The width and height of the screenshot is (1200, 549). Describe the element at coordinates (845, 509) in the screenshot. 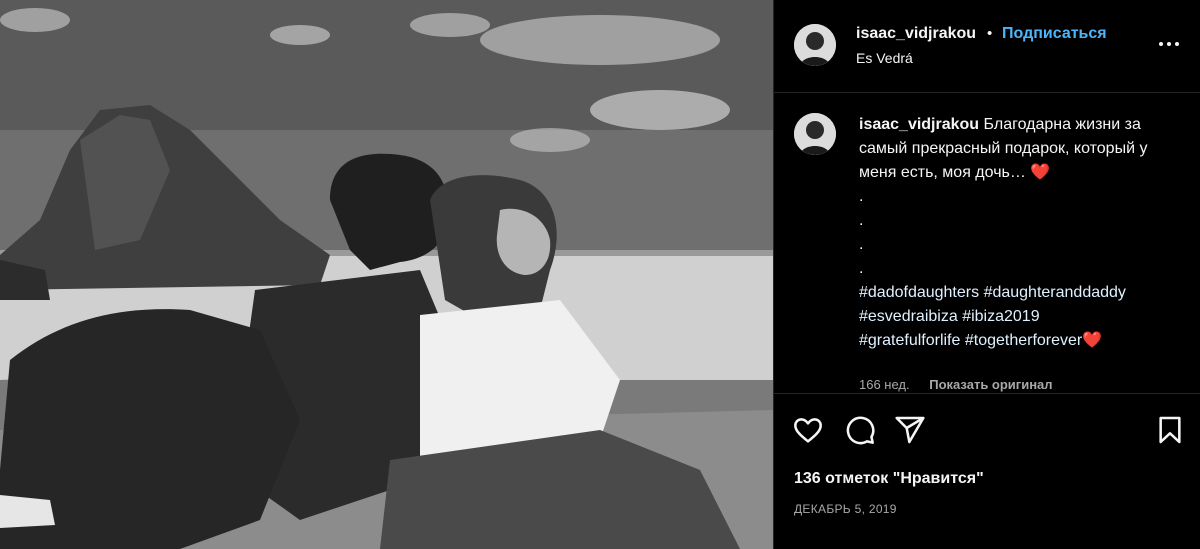

I see `post-date: ДЕКАБРЬ 5, 2019` at that location.